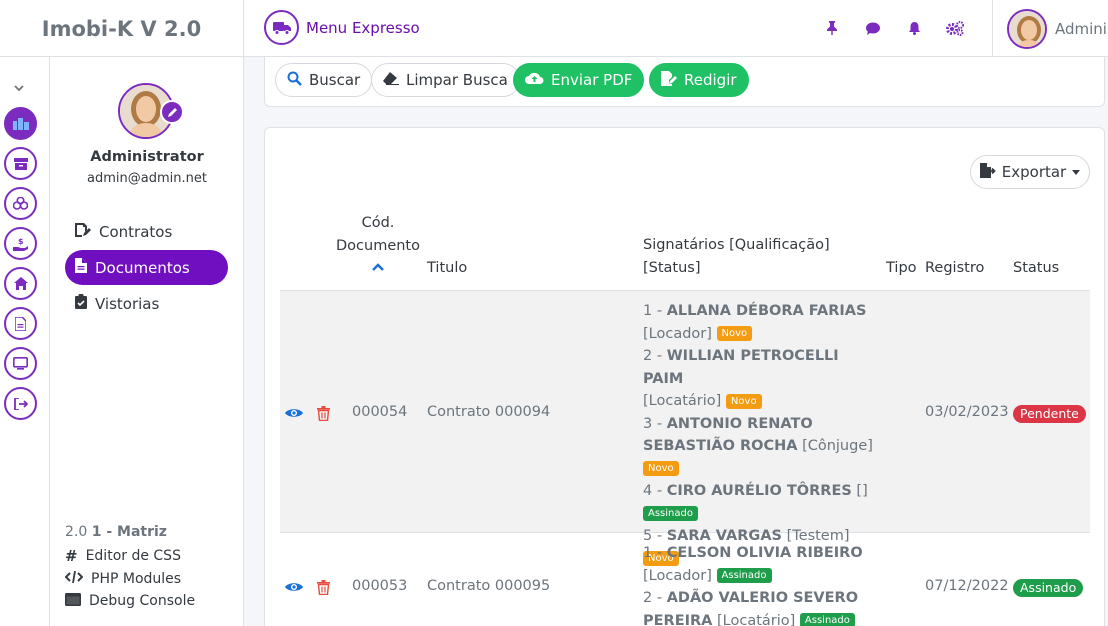 This screenshot has height=626, width=1108. I want to click on header-registro: Registro, so click(954, 268).